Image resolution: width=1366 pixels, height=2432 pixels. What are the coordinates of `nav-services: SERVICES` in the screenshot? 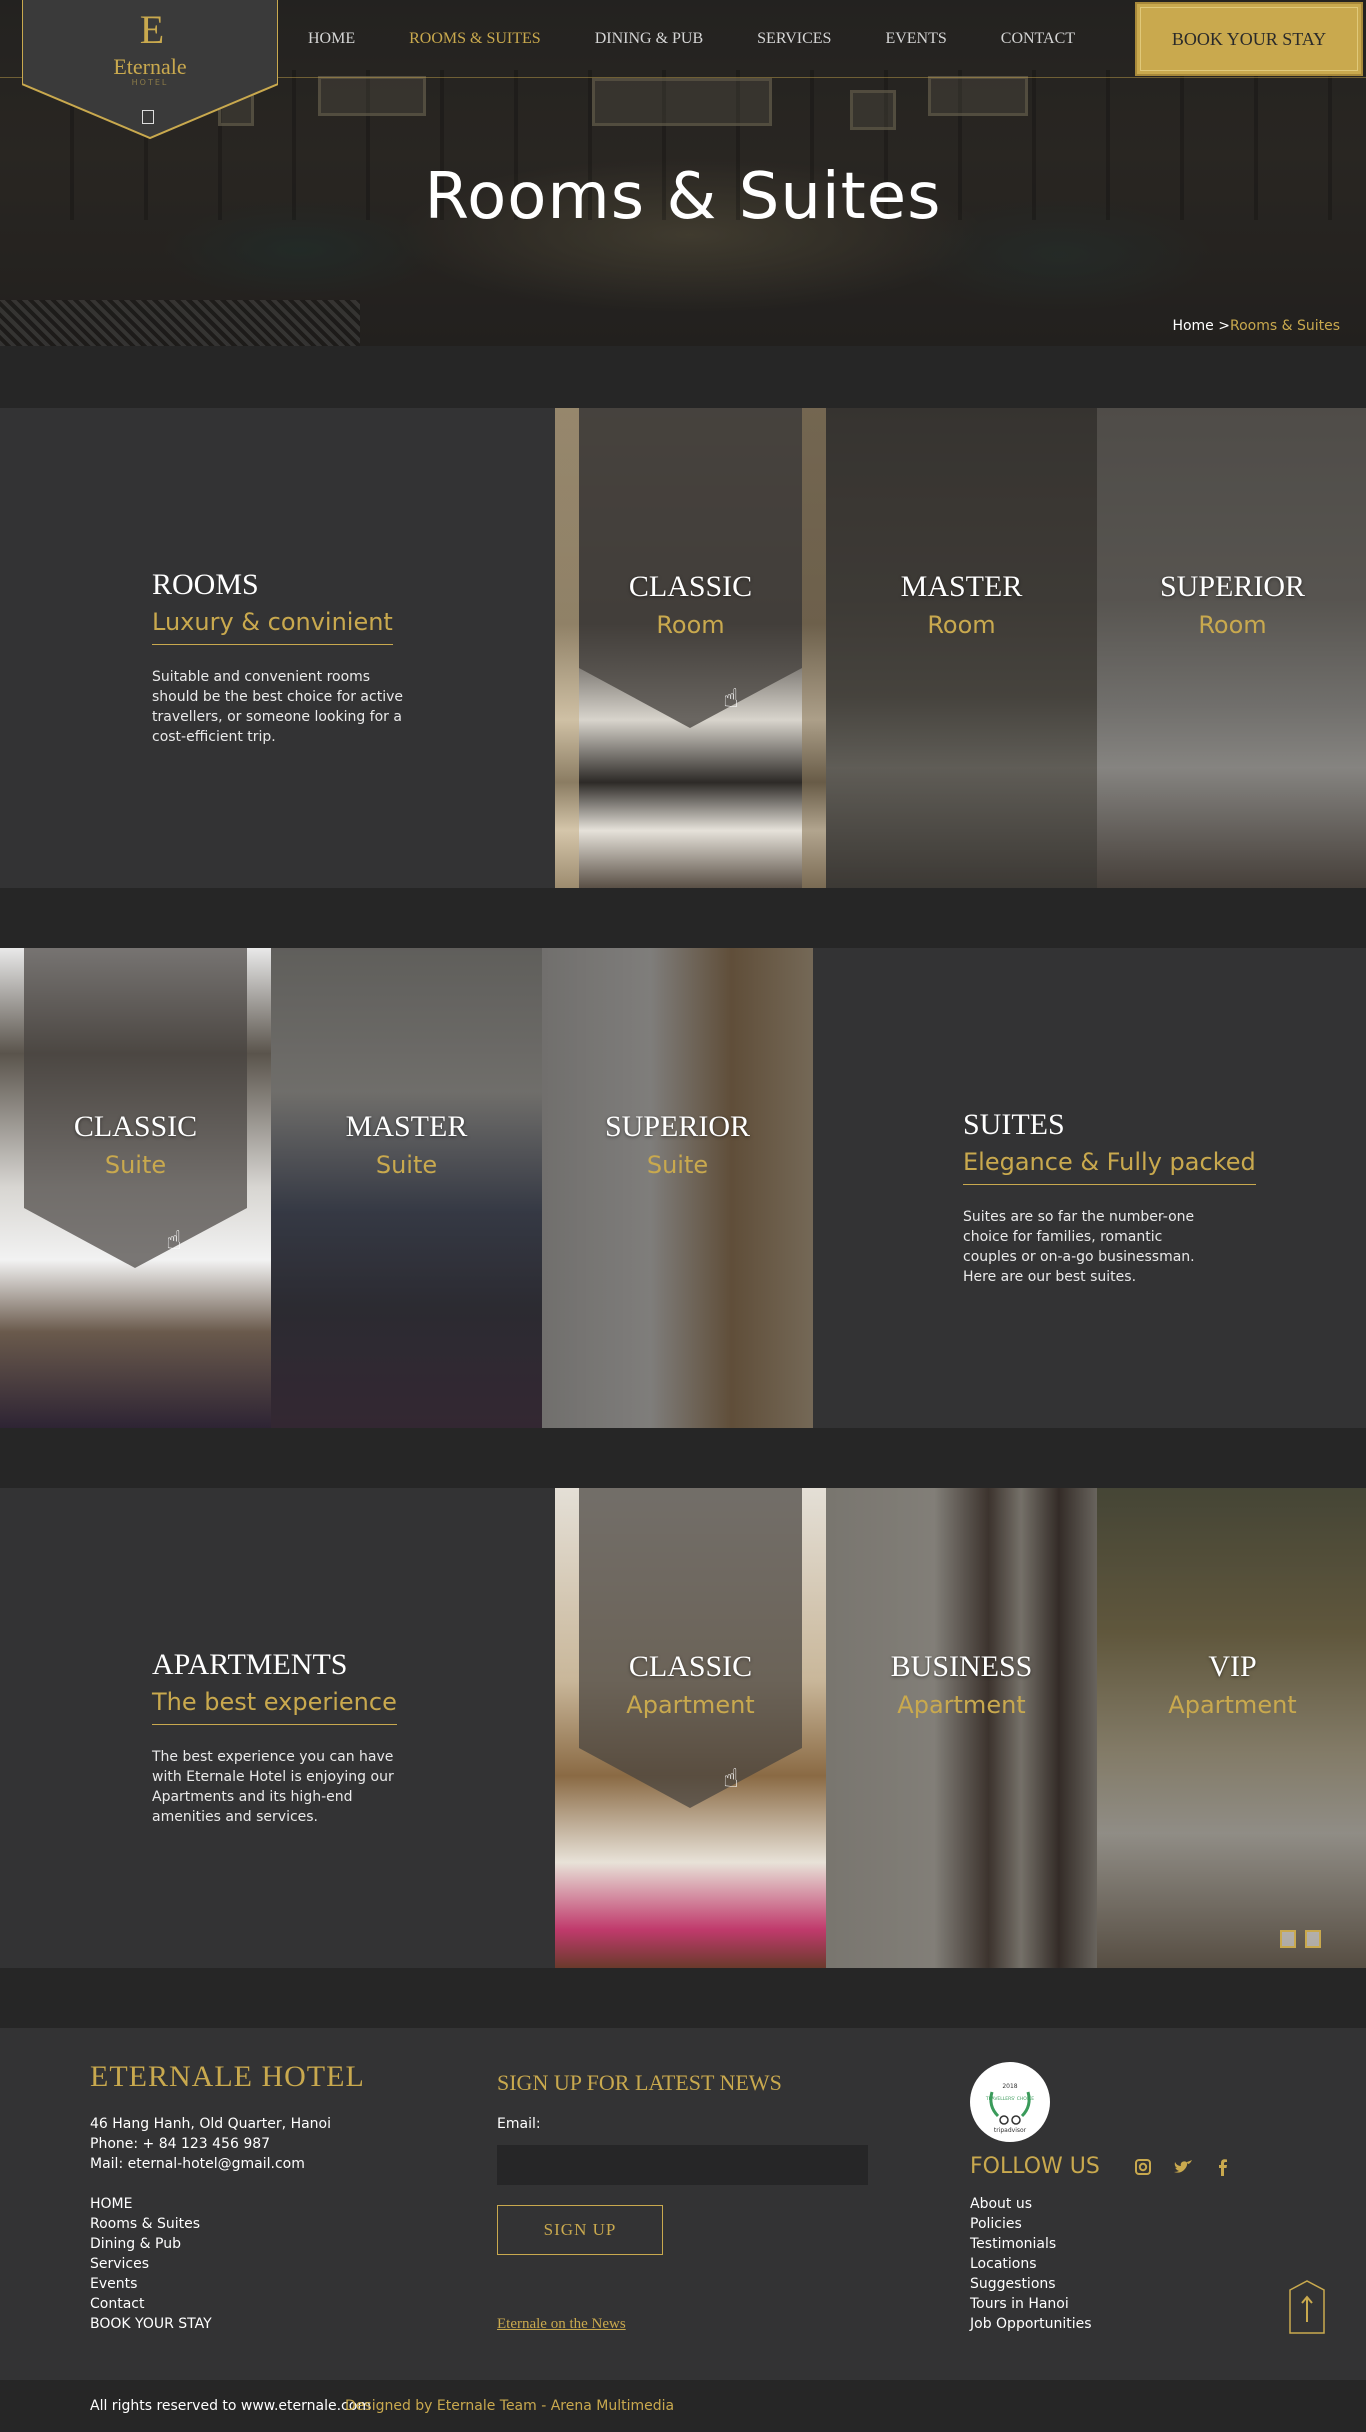 It's located at (794, 39).